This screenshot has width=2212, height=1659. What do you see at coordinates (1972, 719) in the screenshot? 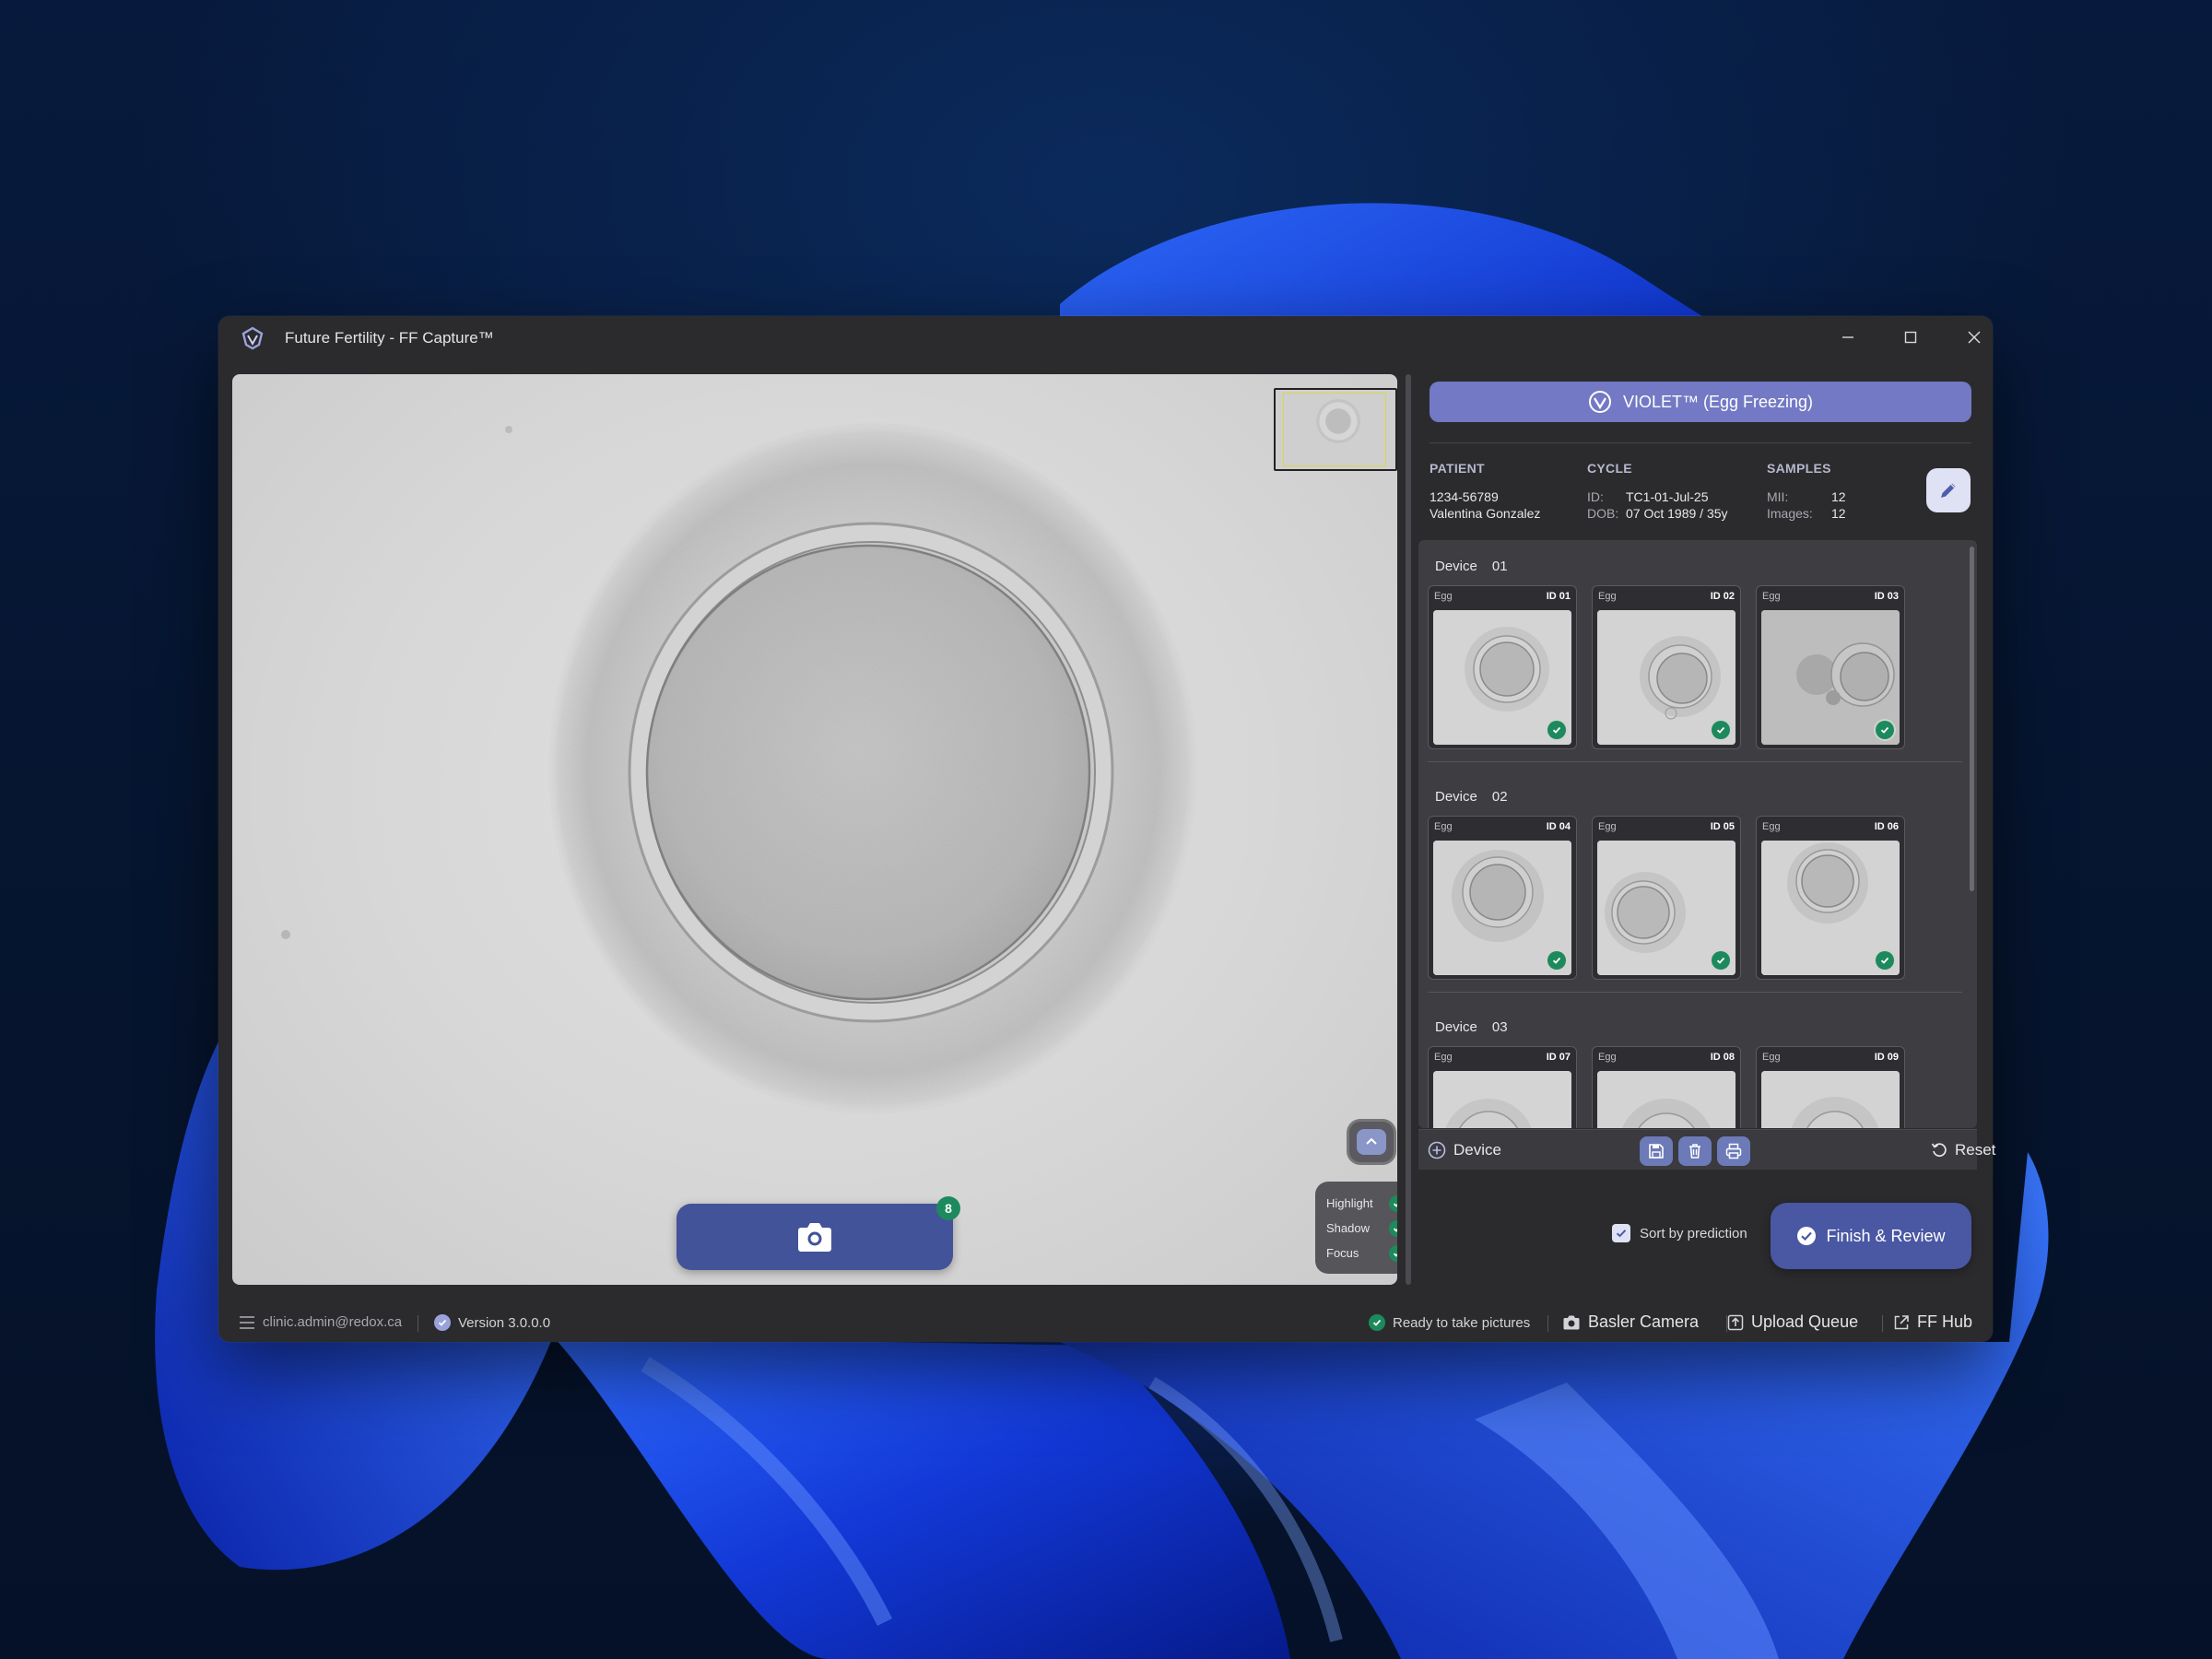
I see `gallery-scrollbar` at bounding box center [1972, 719].